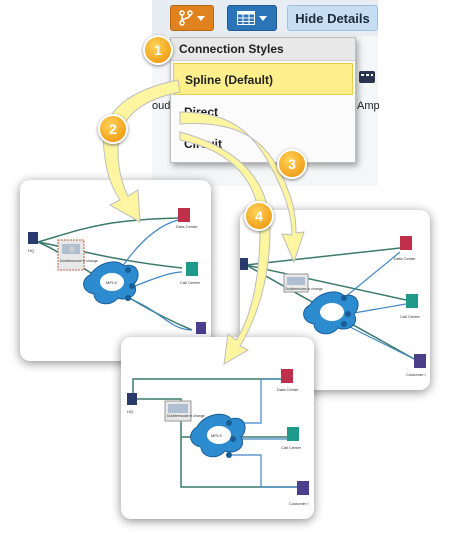 The width and height of the screenshot is (470, 546). What do you see at coordinates (367, 77) in the screenshot?
I see `device-icon` at bounding box center [367, 77].